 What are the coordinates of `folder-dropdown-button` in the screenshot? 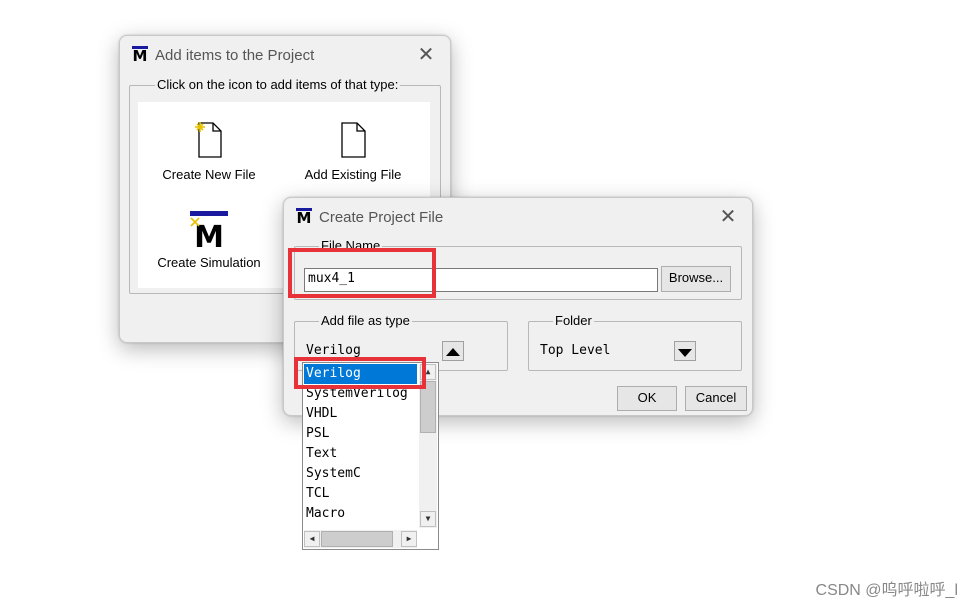 It's located at (685, 351).